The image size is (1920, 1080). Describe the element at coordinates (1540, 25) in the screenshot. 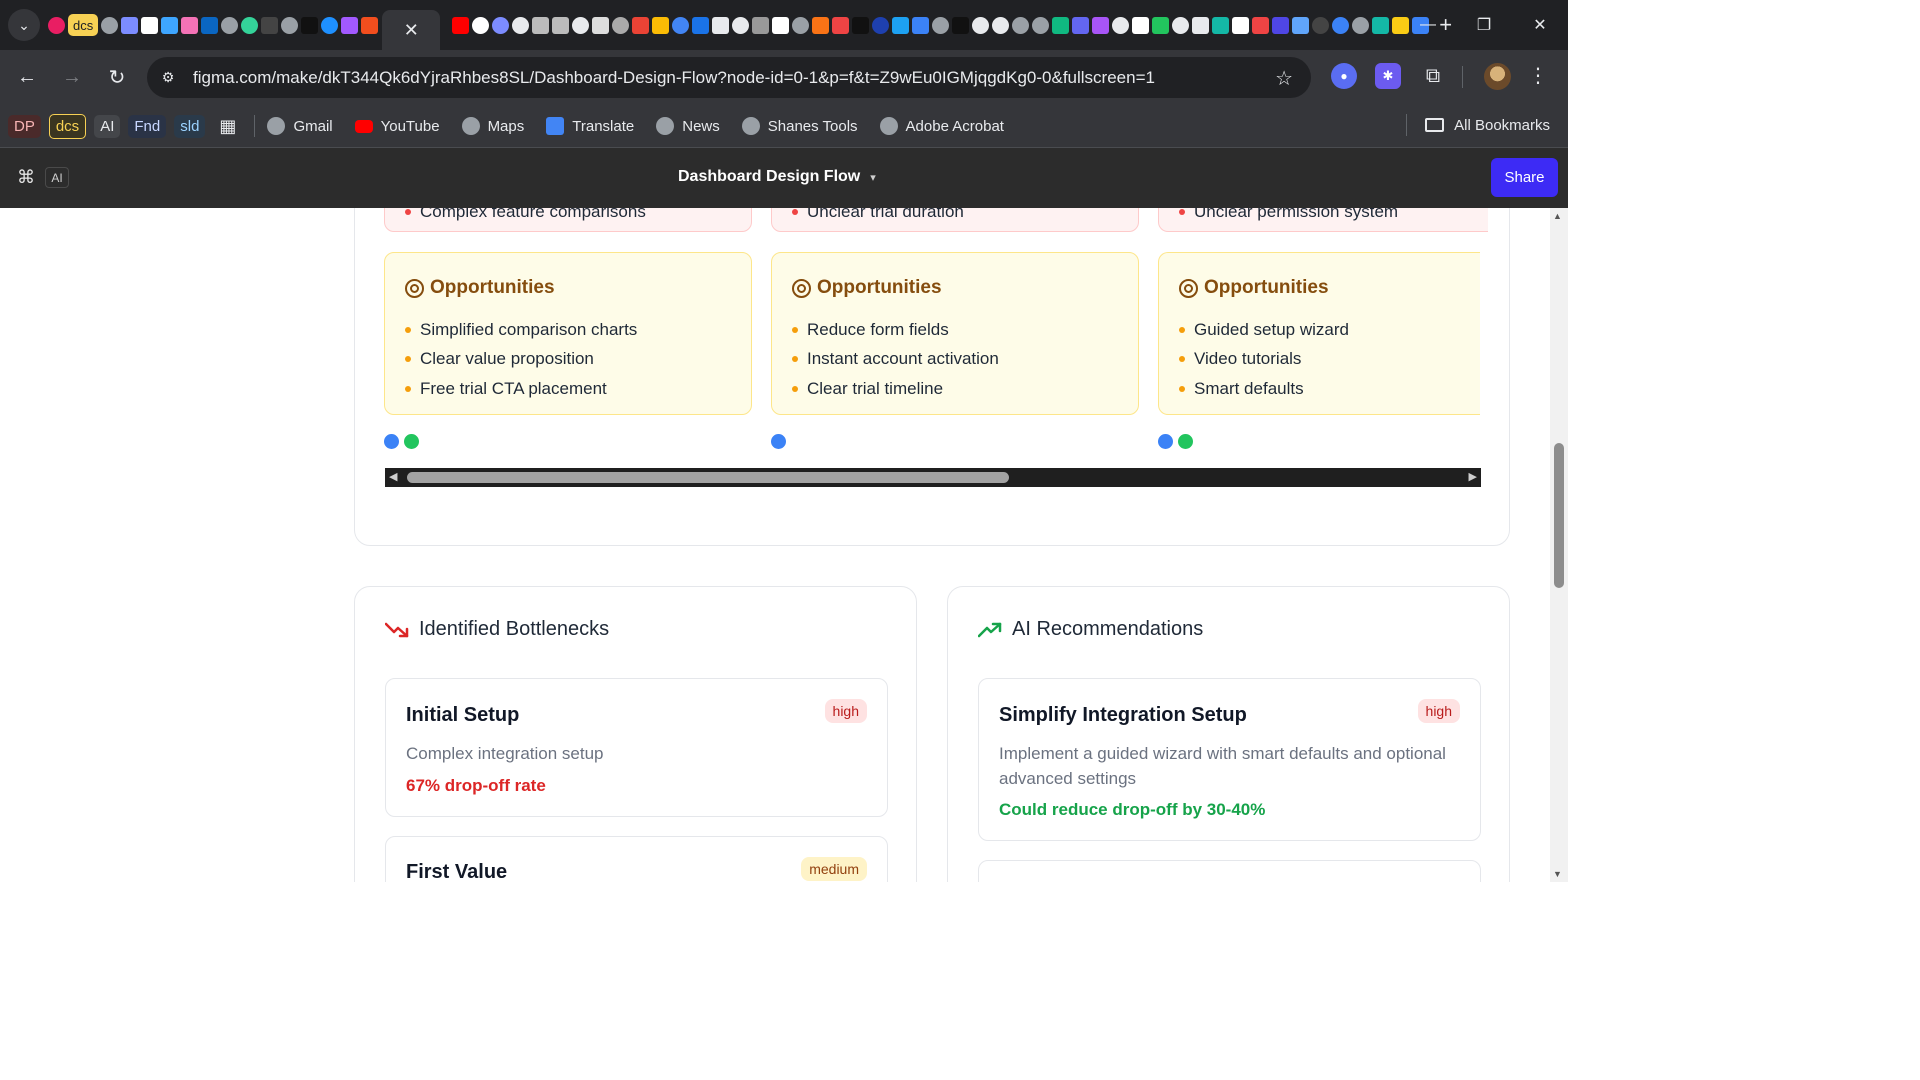

I see `close-window-icon: ✕` at that location.